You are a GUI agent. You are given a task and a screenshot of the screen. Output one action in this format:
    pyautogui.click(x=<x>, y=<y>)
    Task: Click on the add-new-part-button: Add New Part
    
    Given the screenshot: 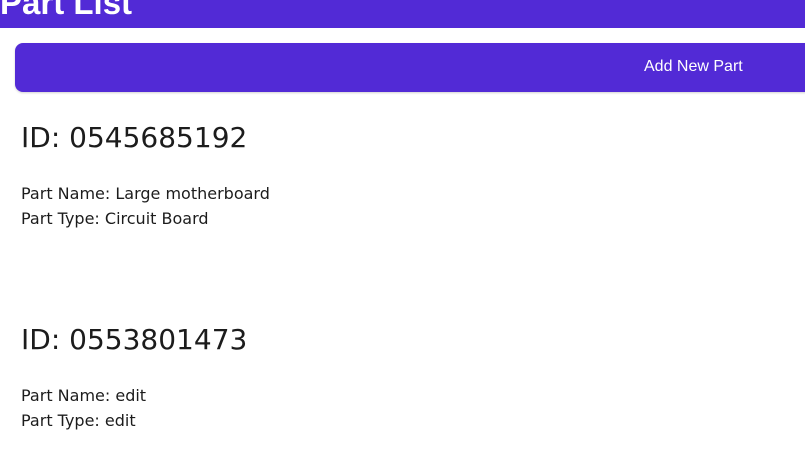 What is the action you would take?
    pyautogui.click(x=410, y=67)
    